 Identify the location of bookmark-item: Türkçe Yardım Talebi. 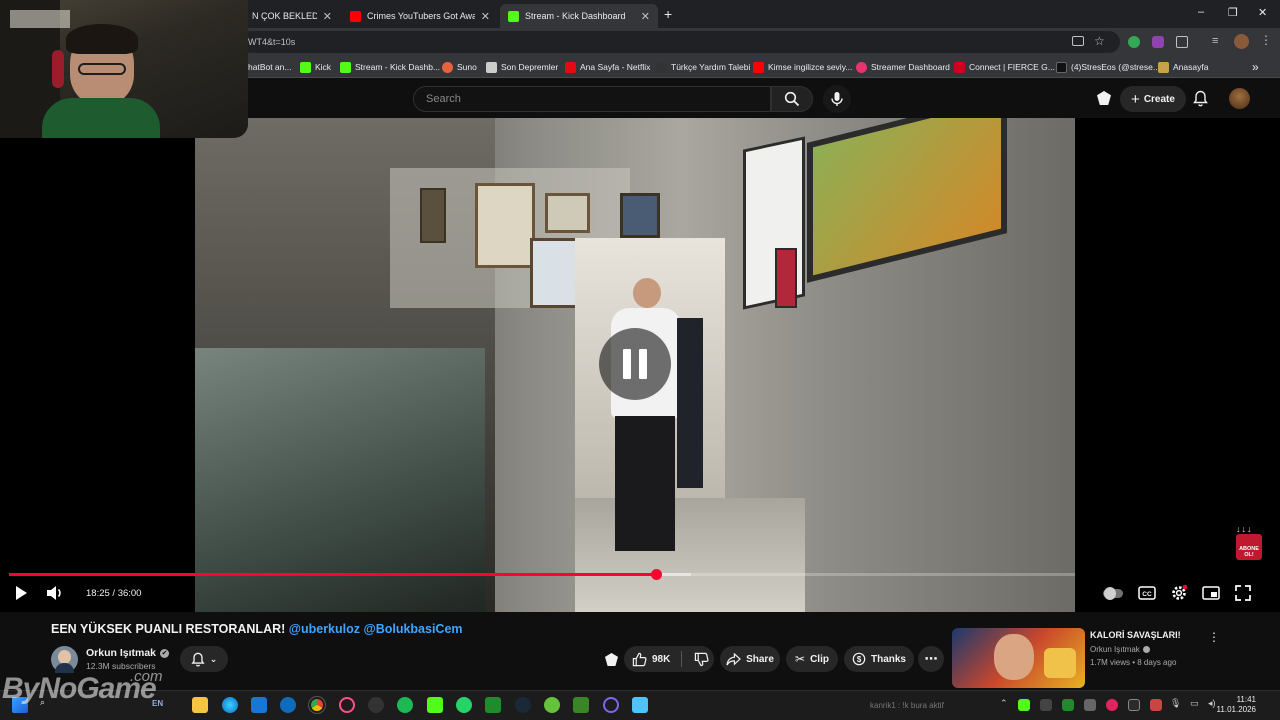
(703, 67).